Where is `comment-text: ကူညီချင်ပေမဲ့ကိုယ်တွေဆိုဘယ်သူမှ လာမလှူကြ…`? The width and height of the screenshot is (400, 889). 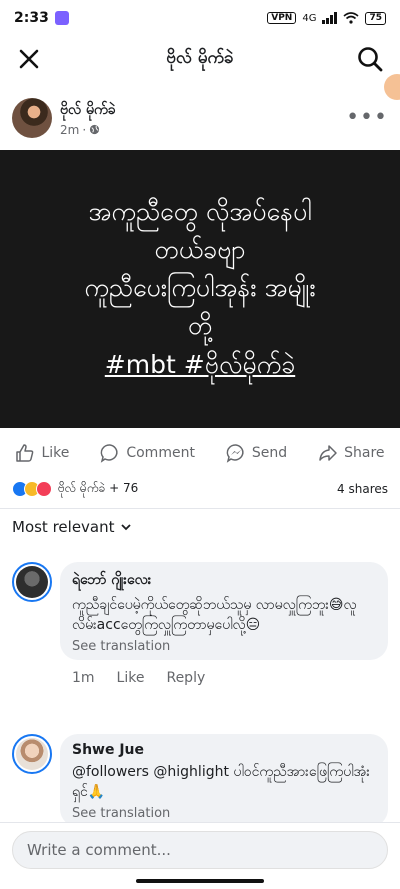 comment-text: ကူညီချင်ပေမဲ့ကိုယ်တွေဆိုဘယ်သူမှ လာမလှူကြ… is located at coordinates (214, 615).